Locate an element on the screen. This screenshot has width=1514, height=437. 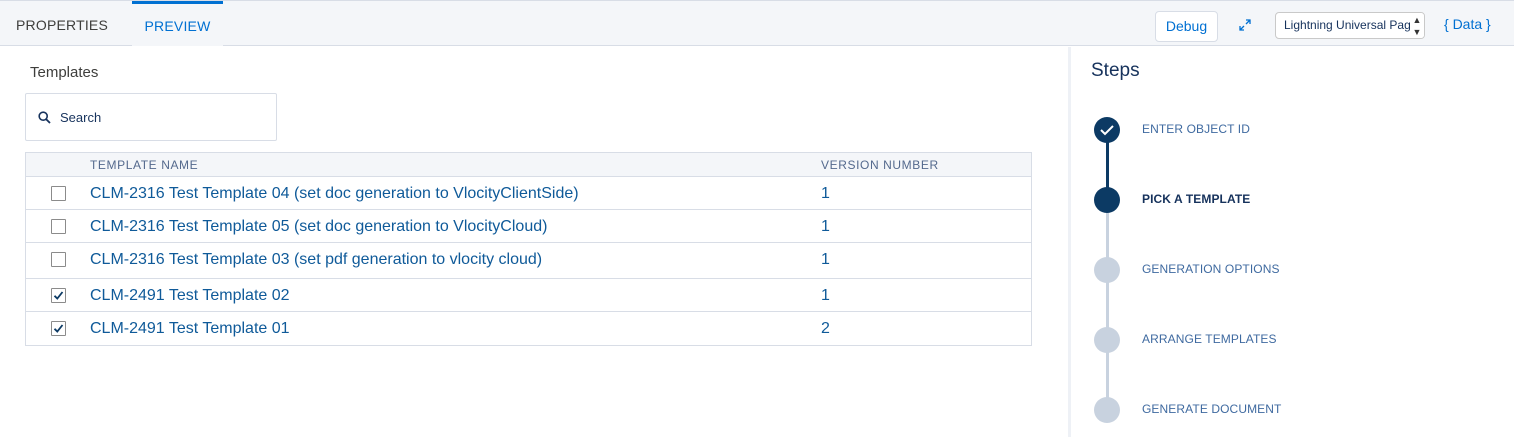
step-generate-document: GENERATE DOCUMENT is located at coordinates (1211, 409).